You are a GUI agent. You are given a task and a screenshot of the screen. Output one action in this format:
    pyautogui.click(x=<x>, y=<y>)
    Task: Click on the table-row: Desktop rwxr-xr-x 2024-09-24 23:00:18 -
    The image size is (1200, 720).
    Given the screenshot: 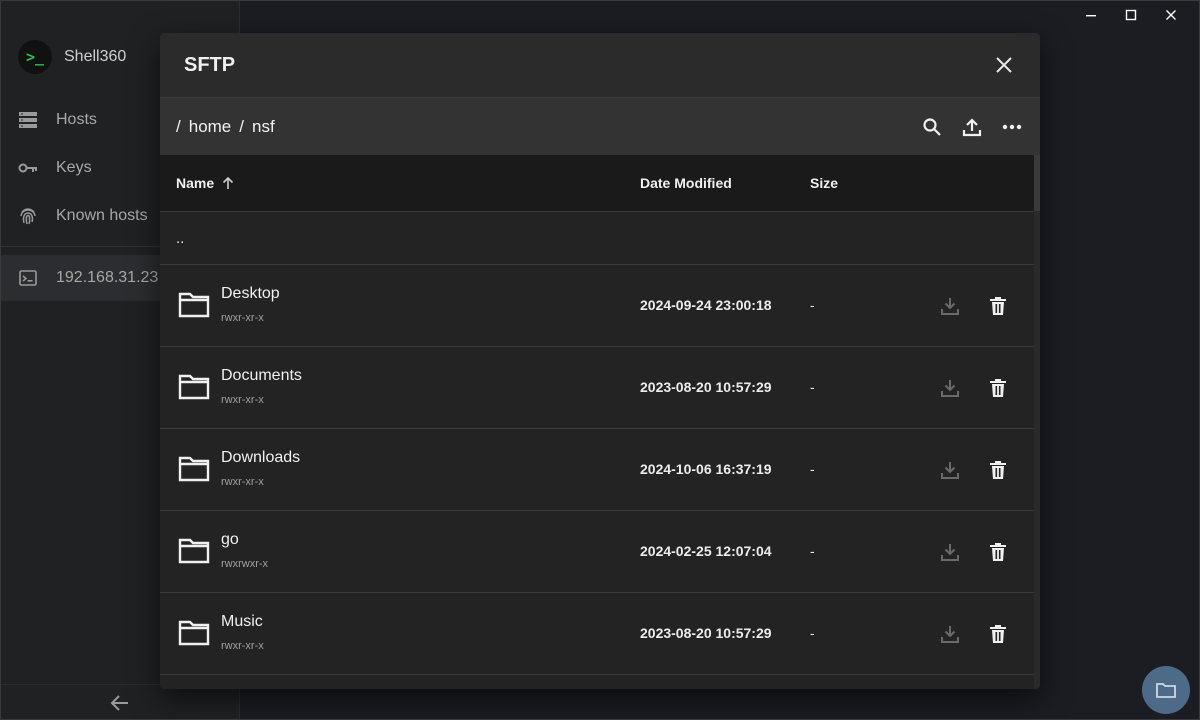 What is the action you would take?
    pyautogui.click(x=597, y=306)
    